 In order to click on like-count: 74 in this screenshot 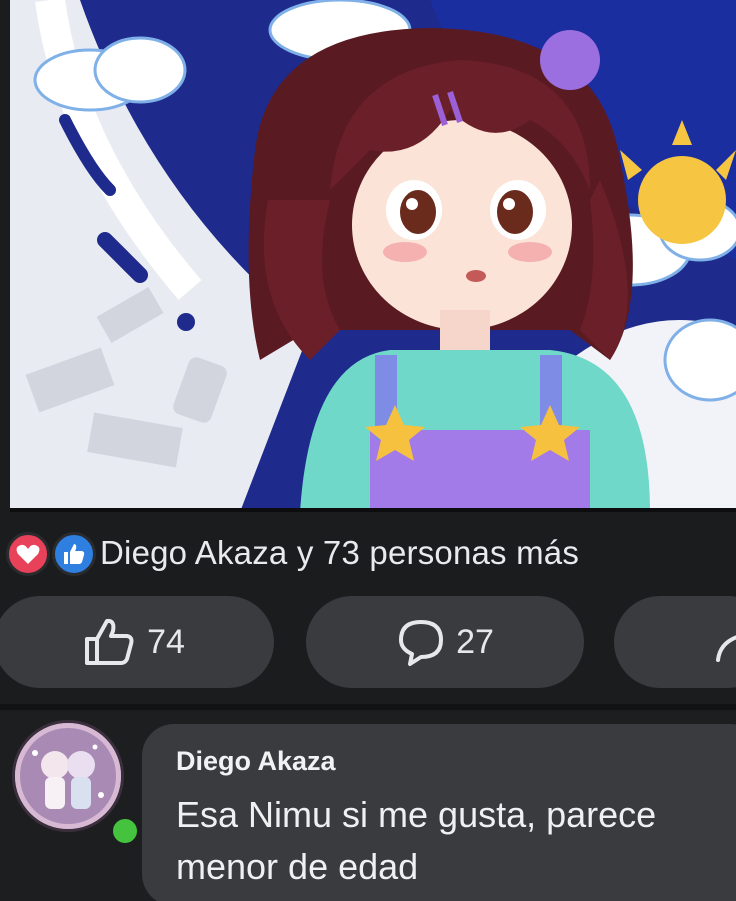, I will do `click(166, 641)`.